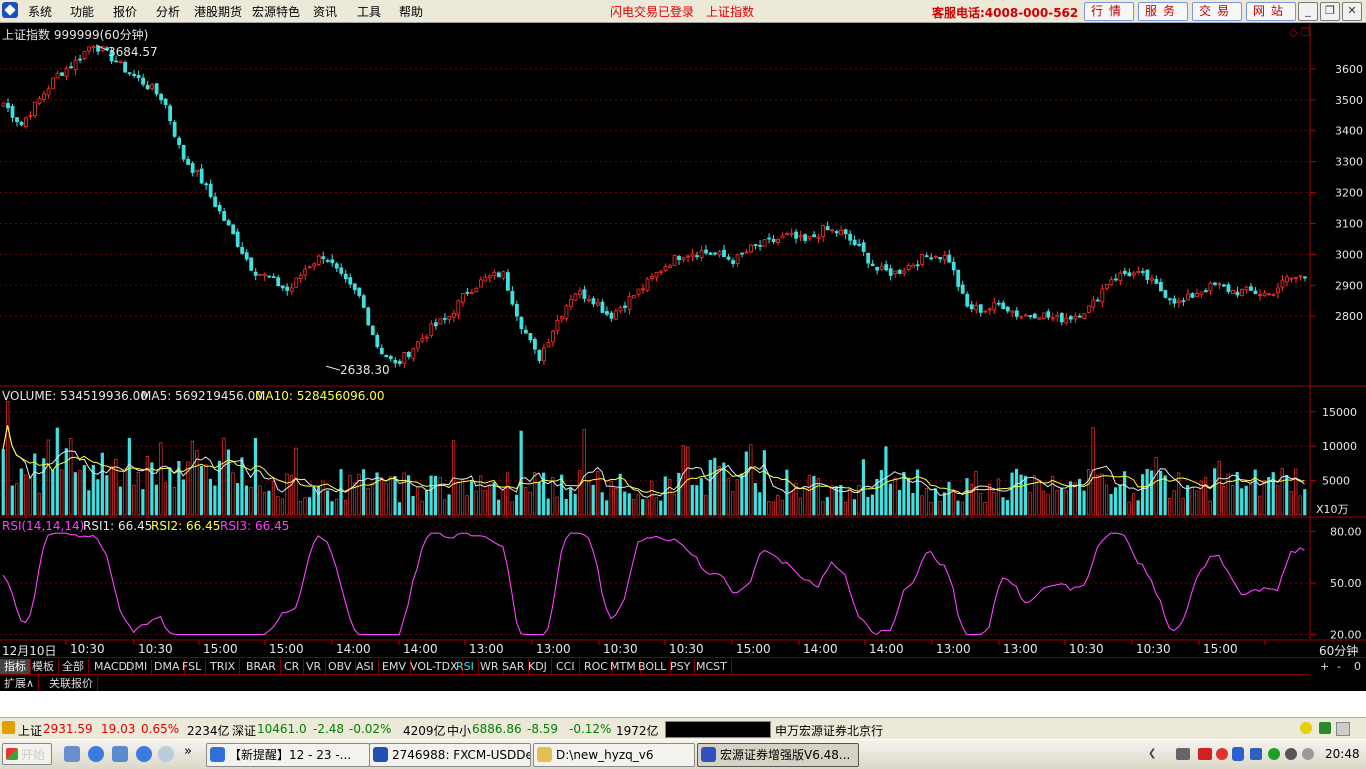 This screenshot has height=769, width=1366. What do you see at coordinates (144, 754) in the screenshot?
I see `browser-icon` at bounding box center [144, 754].